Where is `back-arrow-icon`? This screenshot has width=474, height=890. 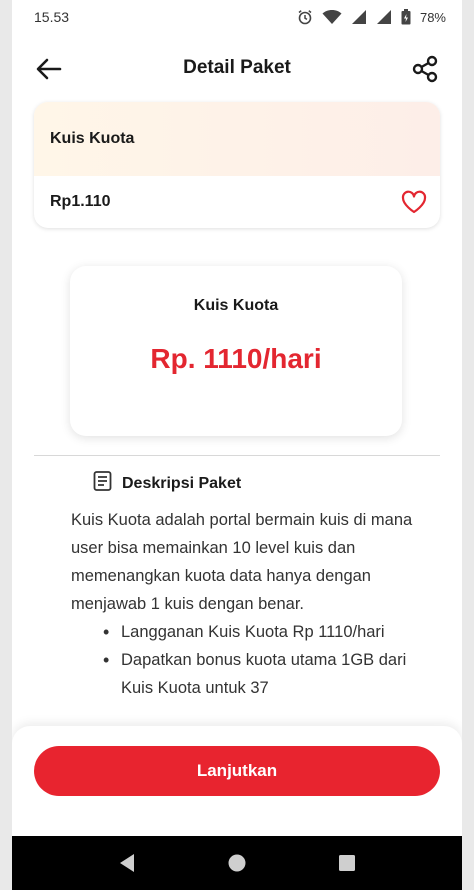 back-arrow-icon is located at coordinates (49, 69).